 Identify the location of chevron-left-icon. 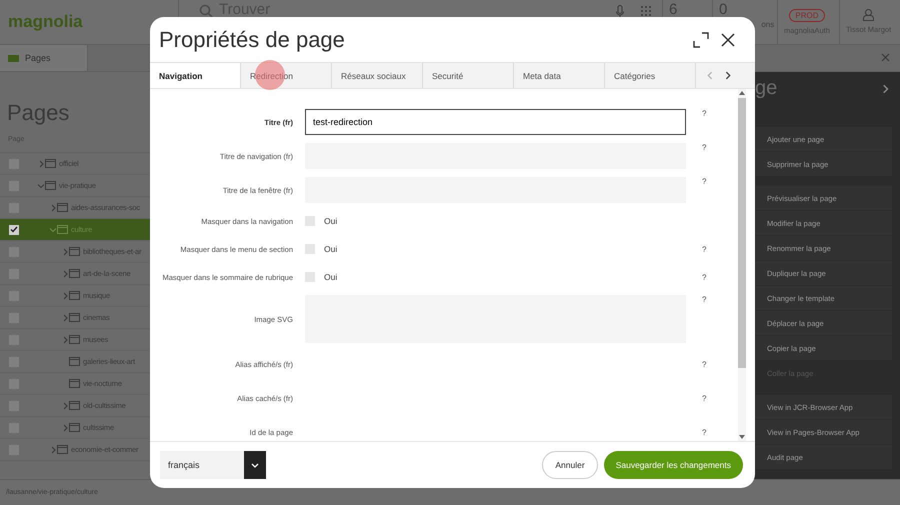
(710, 75).